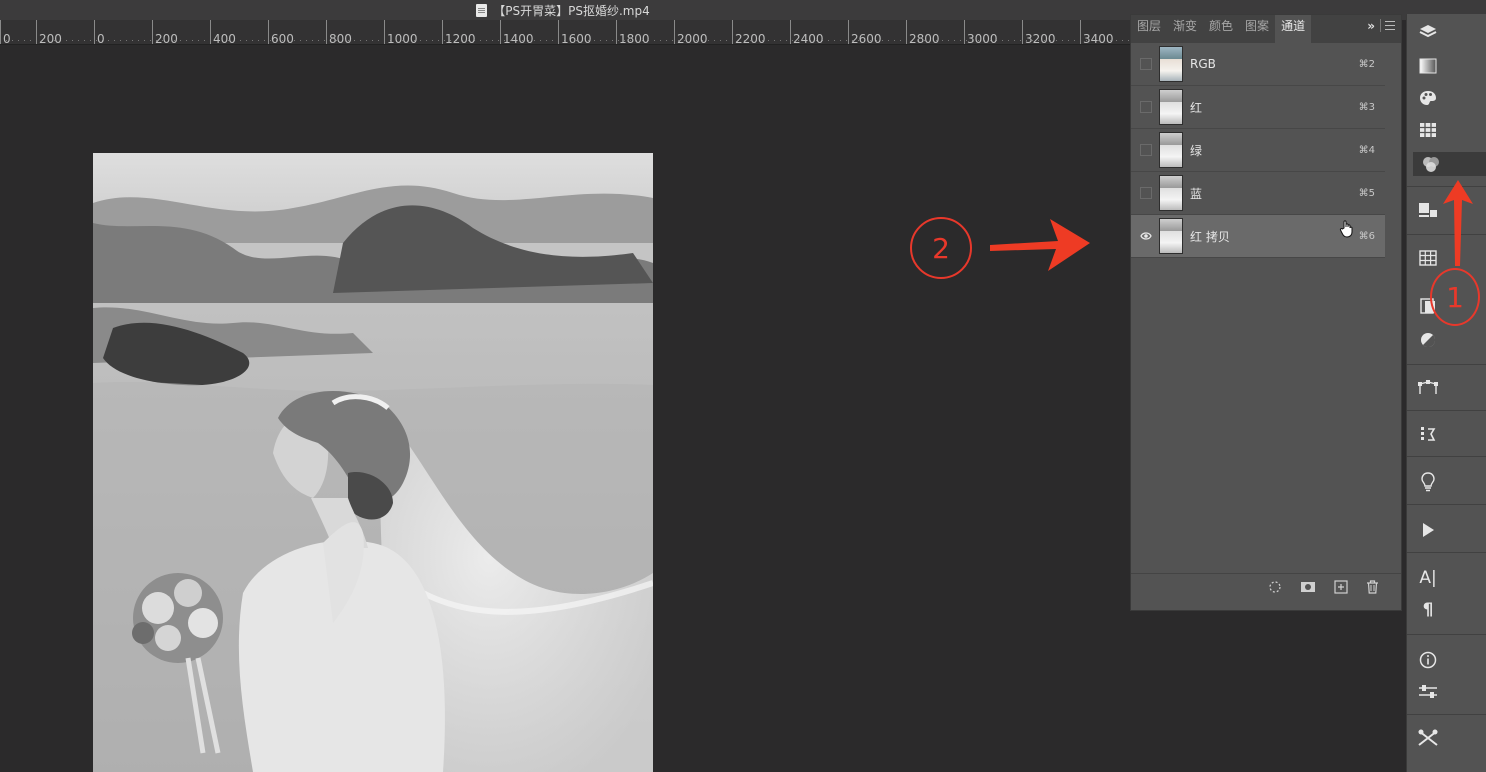  I want to click on tab-gradients: 渐变, so click(1185, 29).